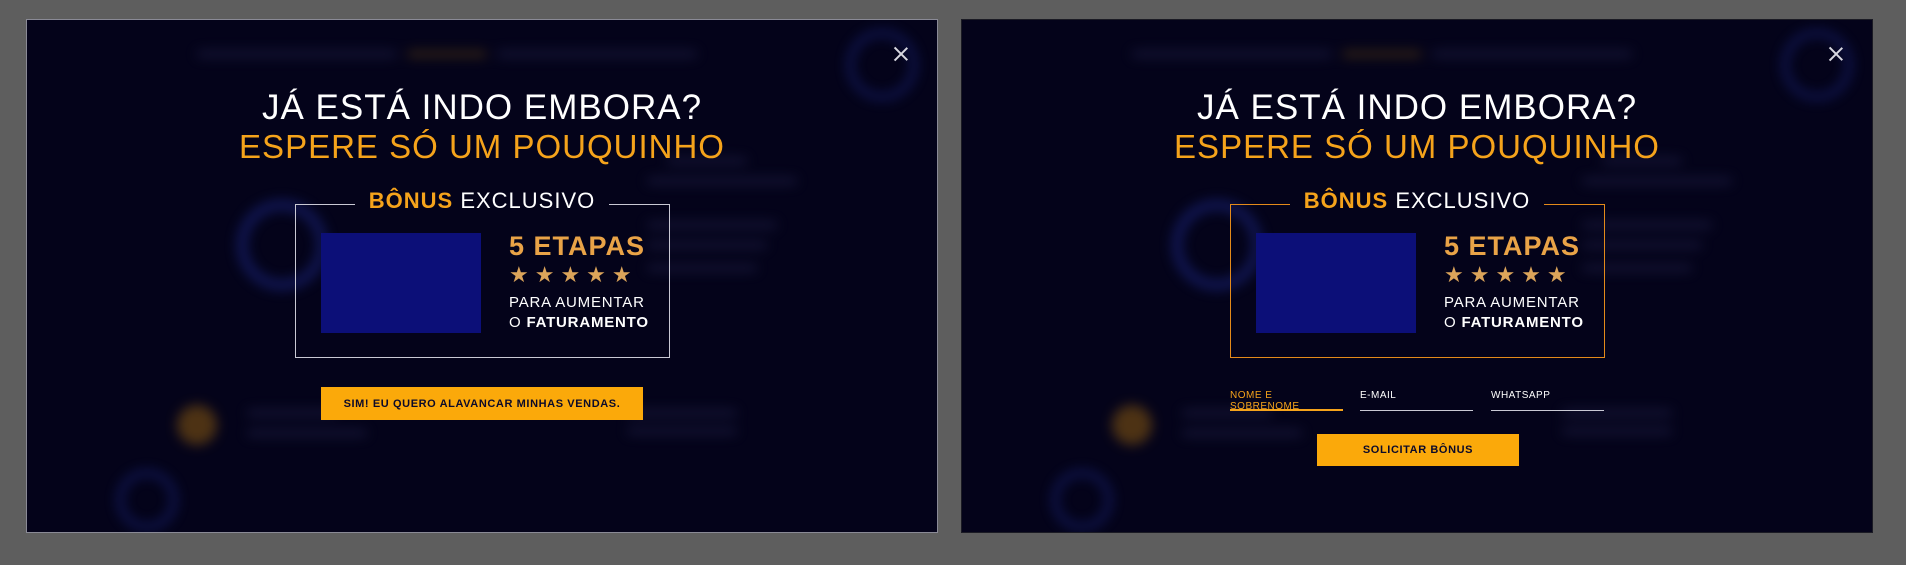 The height and width of the screenshot is (565, 1906). I want to click on whatsapp-field: WHATSAPP, so click(1547, 398).